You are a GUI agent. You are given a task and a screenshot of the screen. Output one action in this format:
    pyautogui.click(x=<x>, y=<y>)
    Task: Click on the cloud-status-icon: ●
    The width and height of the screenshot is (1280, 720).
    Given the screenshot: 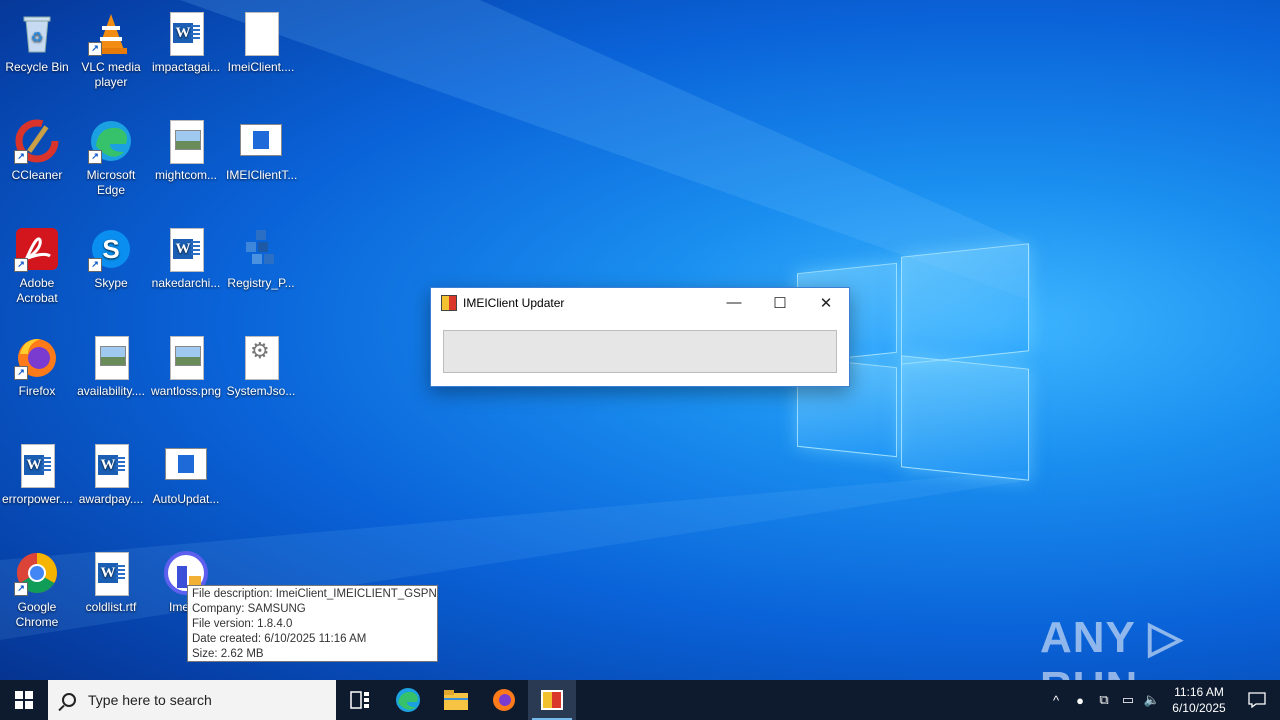 What is the action you would take?
    pyautogui.click(x=1080, y=700)
    